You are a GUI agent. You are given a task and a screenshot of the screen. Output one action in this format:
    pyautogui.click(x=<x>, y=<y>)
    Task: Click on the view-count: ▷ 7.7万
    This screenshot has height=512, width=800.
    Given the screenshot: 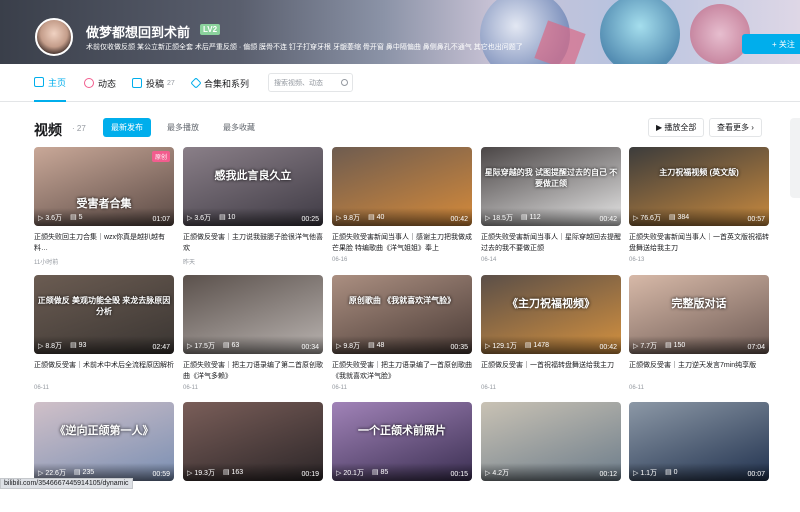 What is the action you would take?
    pyautogui.click(x=645, y=346)
    